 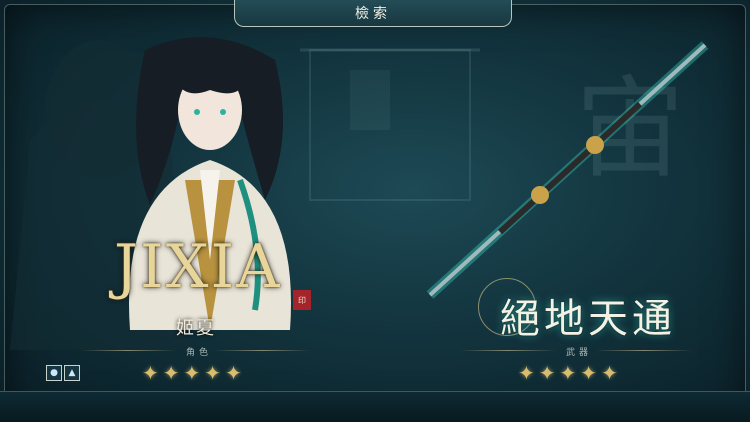 What do you see at coordinates (375, 406) in the screenshot?
I see `bottom-bar` at bounding box center [375, 406].